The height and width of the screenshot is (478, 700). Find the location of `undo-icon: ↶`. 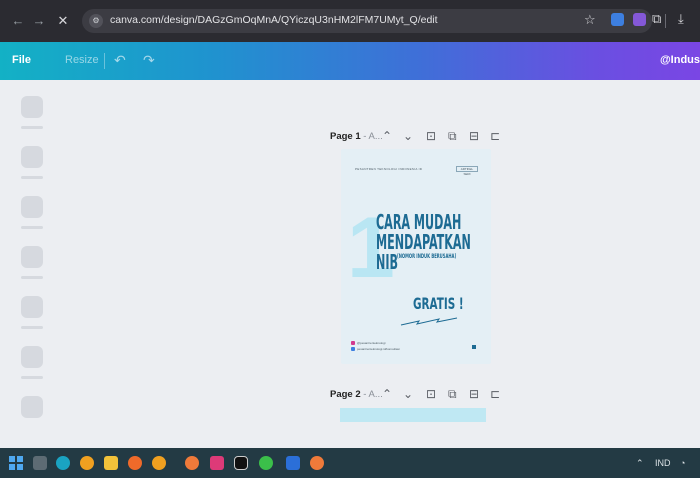

undo-icon: ↶ is located at coordinates (120, 60).